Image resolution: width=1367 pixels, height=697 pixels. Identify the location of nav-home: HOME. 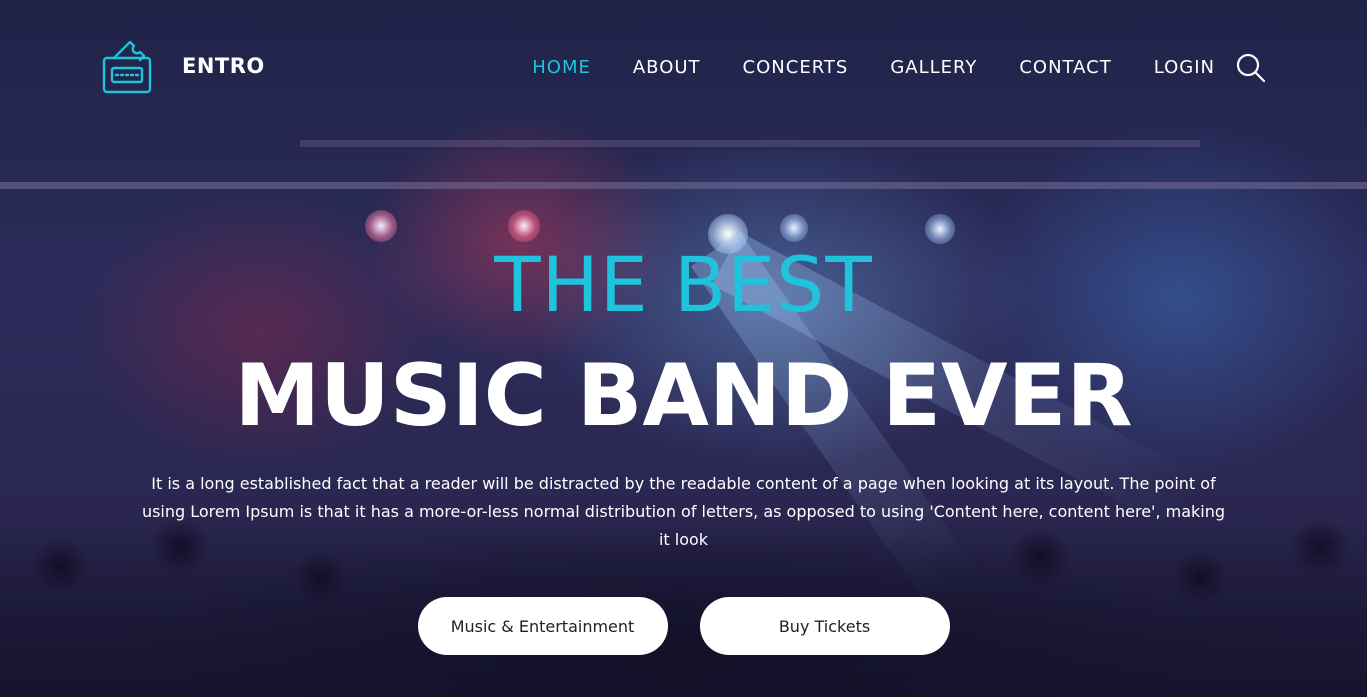
(561, 68).